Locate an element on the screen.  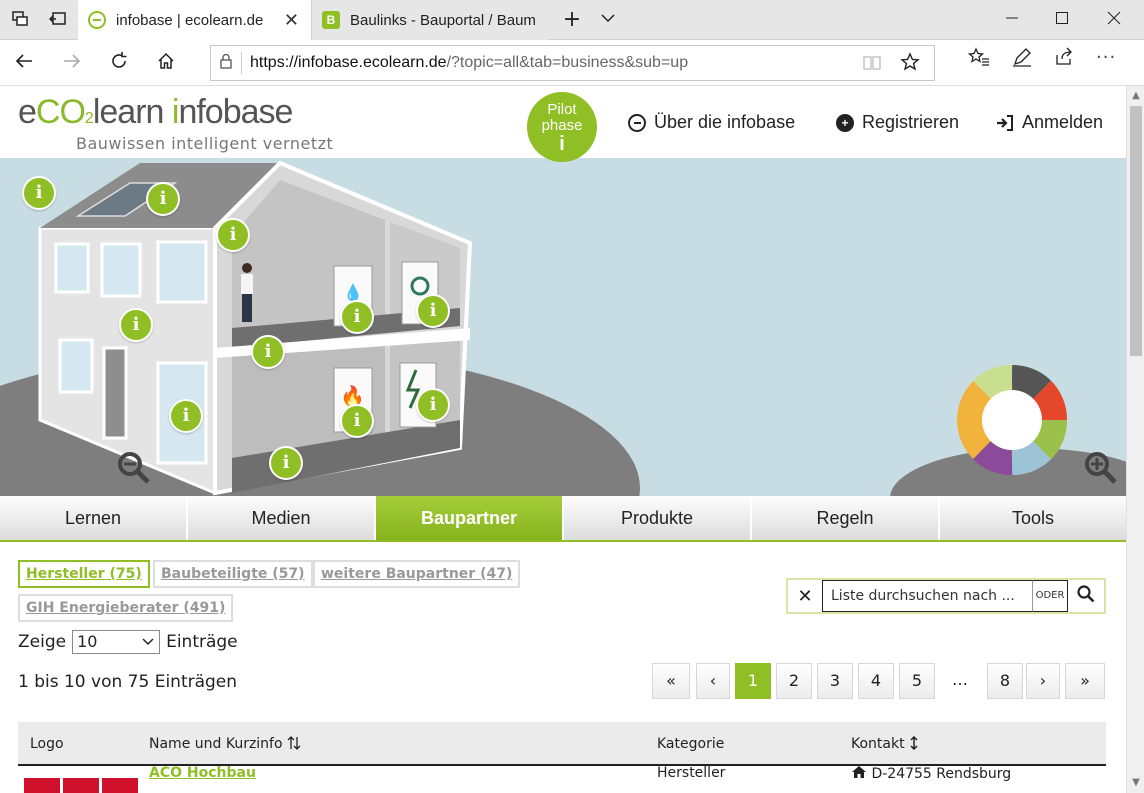
reading-view-icon is located at coordinates (872, 65).